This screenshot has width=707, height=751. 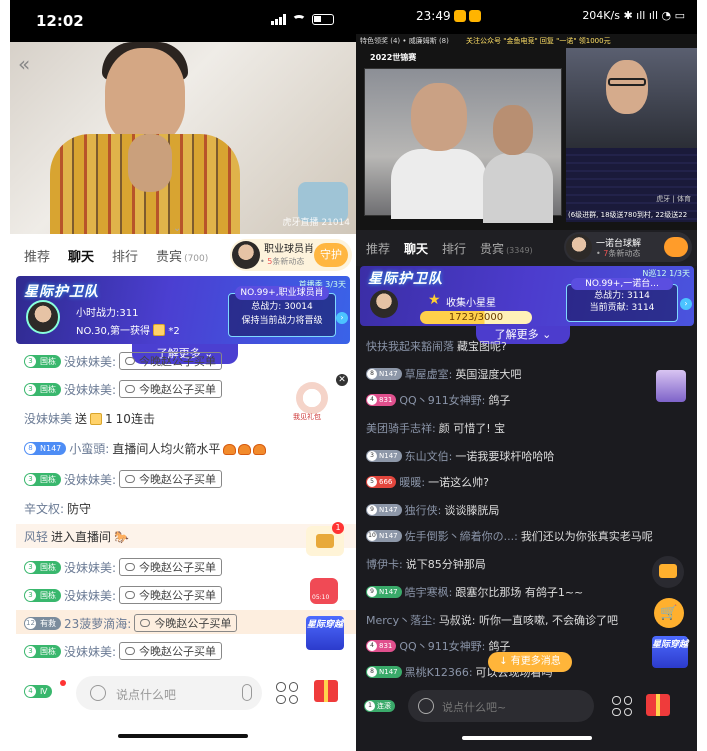 What do you see at coordinates (183, 138) in the screenshot?
I see `live-video: « 虎牙直播 21014 ⌄` at bounding box center [183, 138].